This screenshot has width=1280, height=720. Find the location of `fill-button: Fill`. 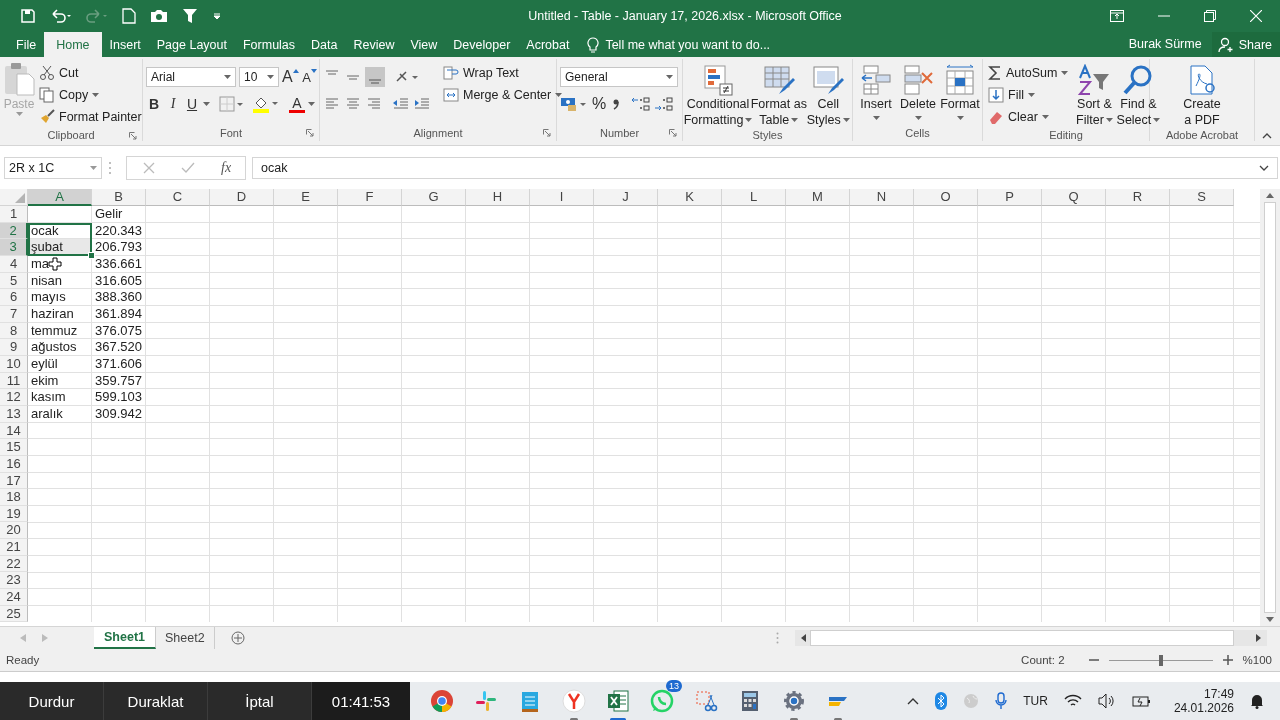

fill-button: Fill is located at coordinates (1028, 95).